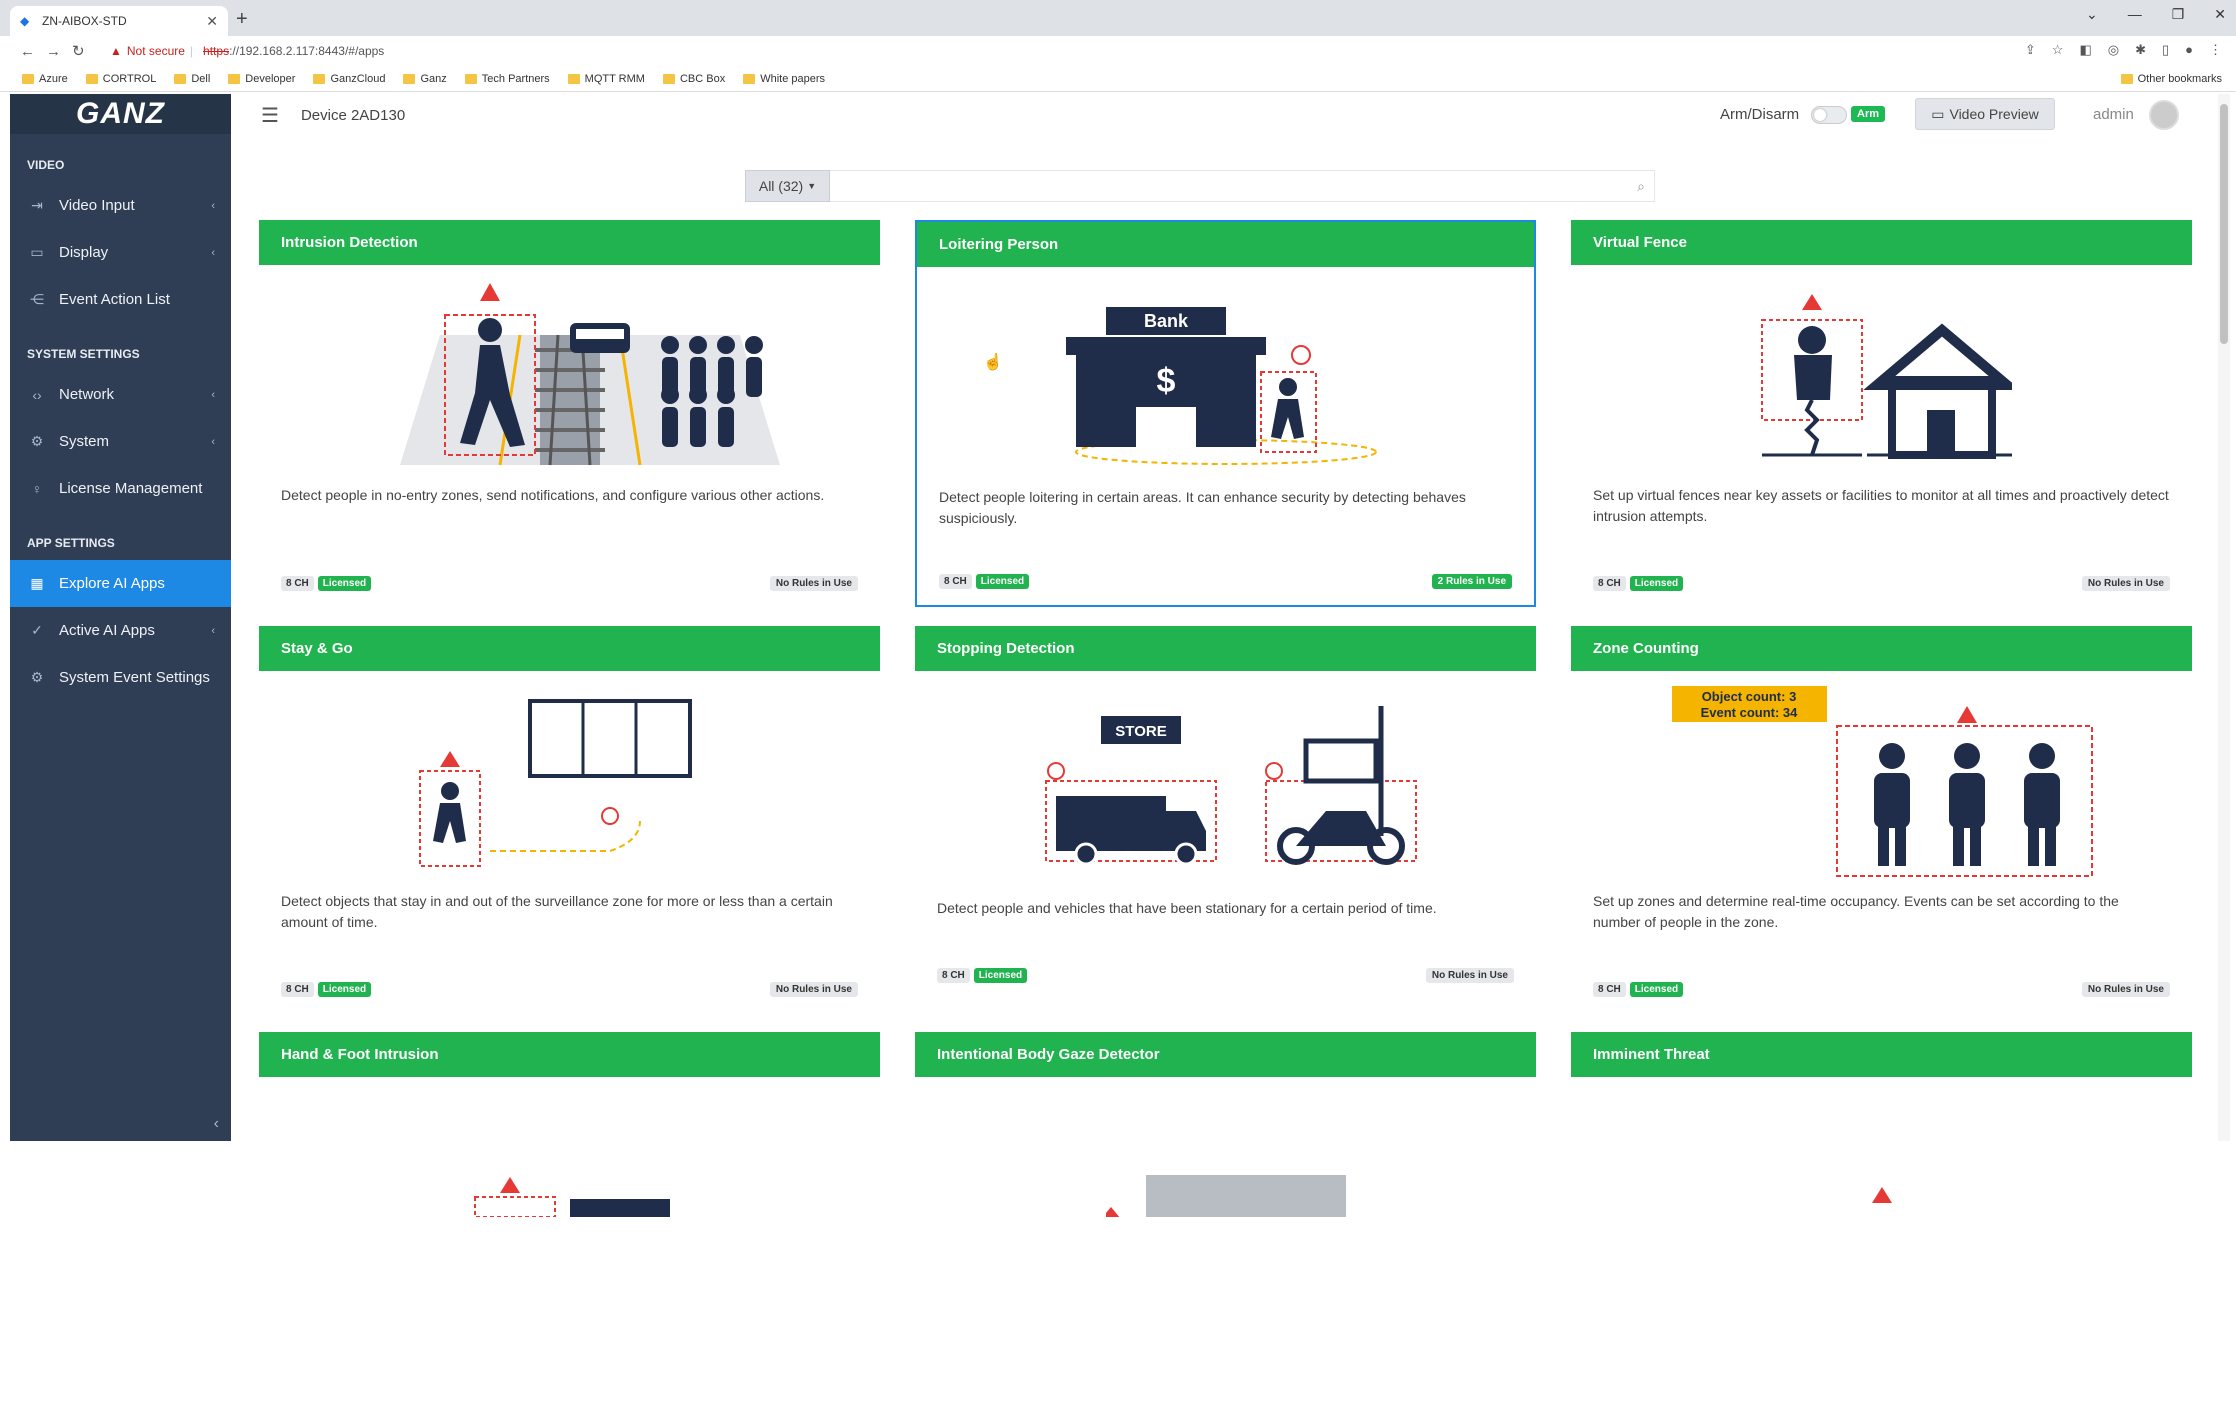 Image resolution: width=2236 pixels, height=1419 pixels. I want to click on back-icon: ←, so click(33, 51).